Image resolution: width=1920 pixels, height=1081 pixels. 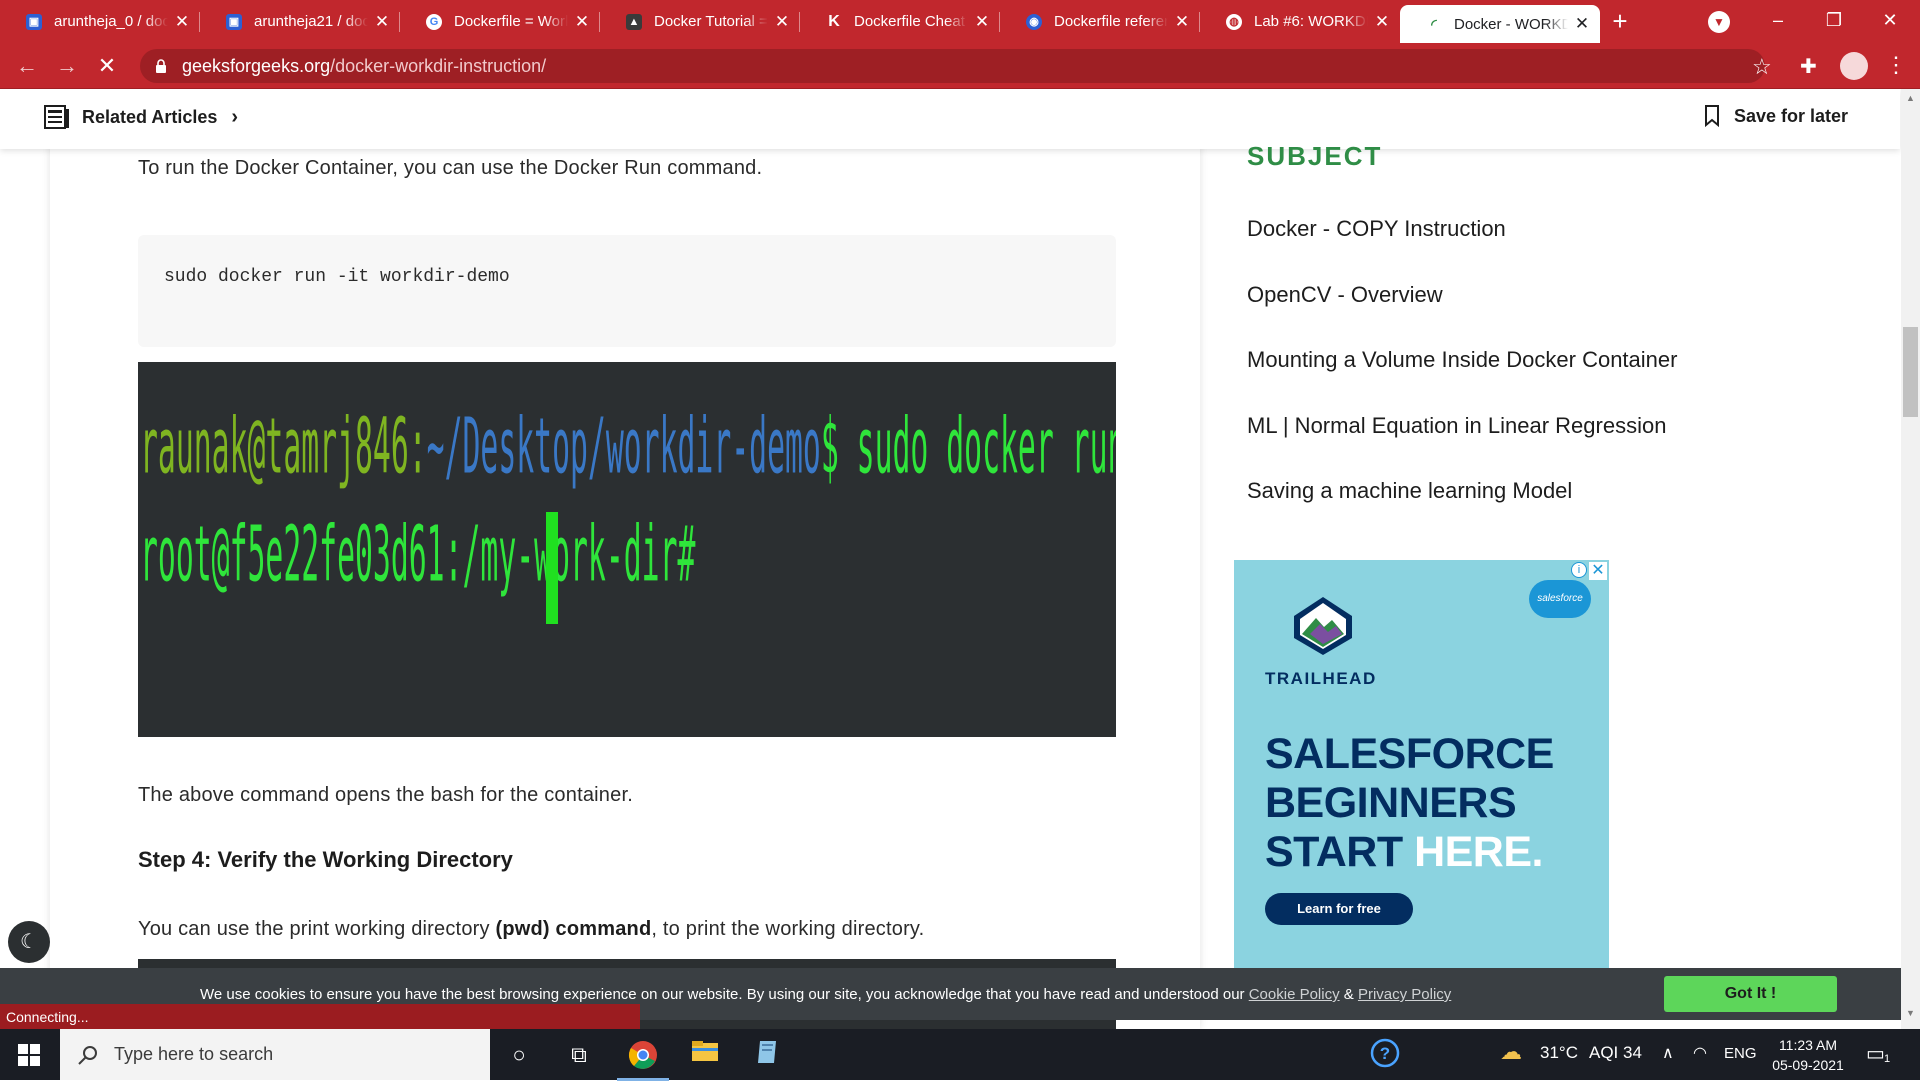 What do you see at coordinates (1478, 852) in the screenshot?
I see `ad-headline-here: HERE.` at bounding box center [1478, 852].